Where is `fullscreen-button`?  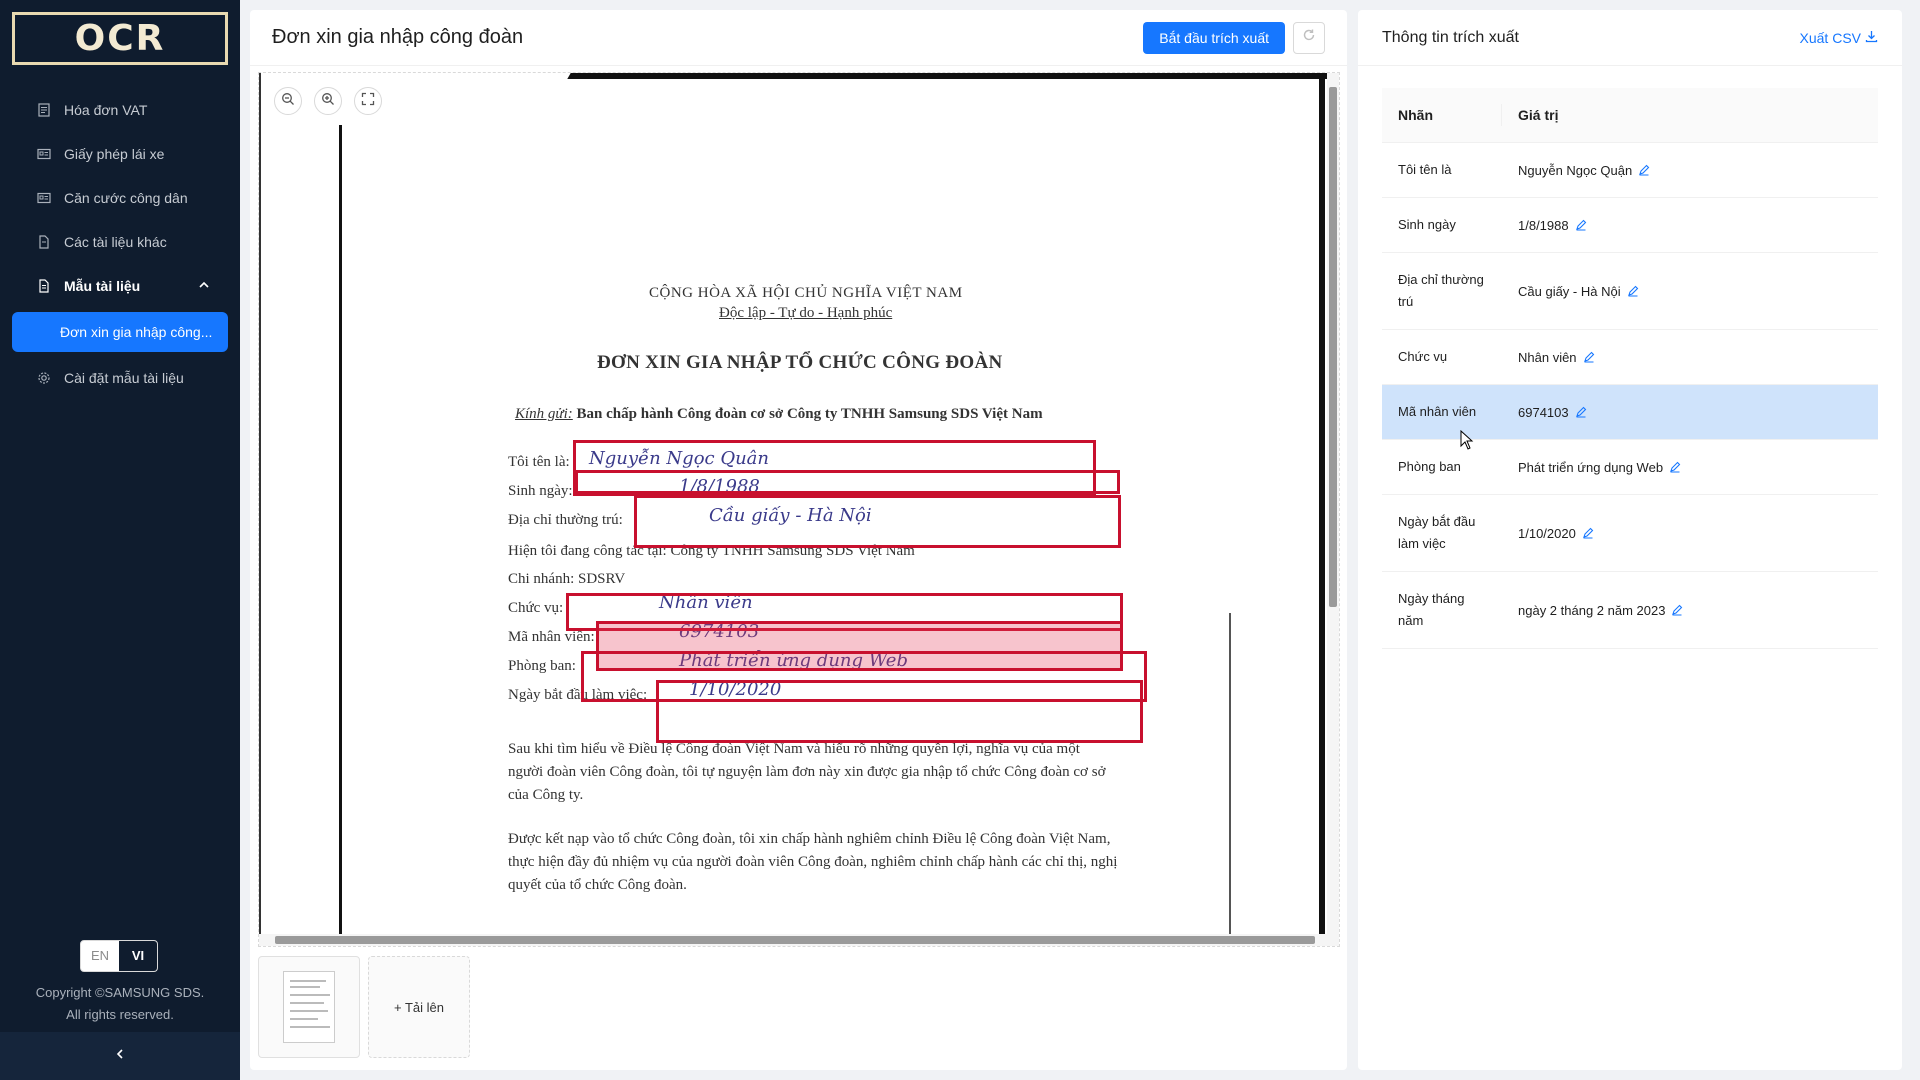 fullscreen-button is located at coordinates (368, 101).